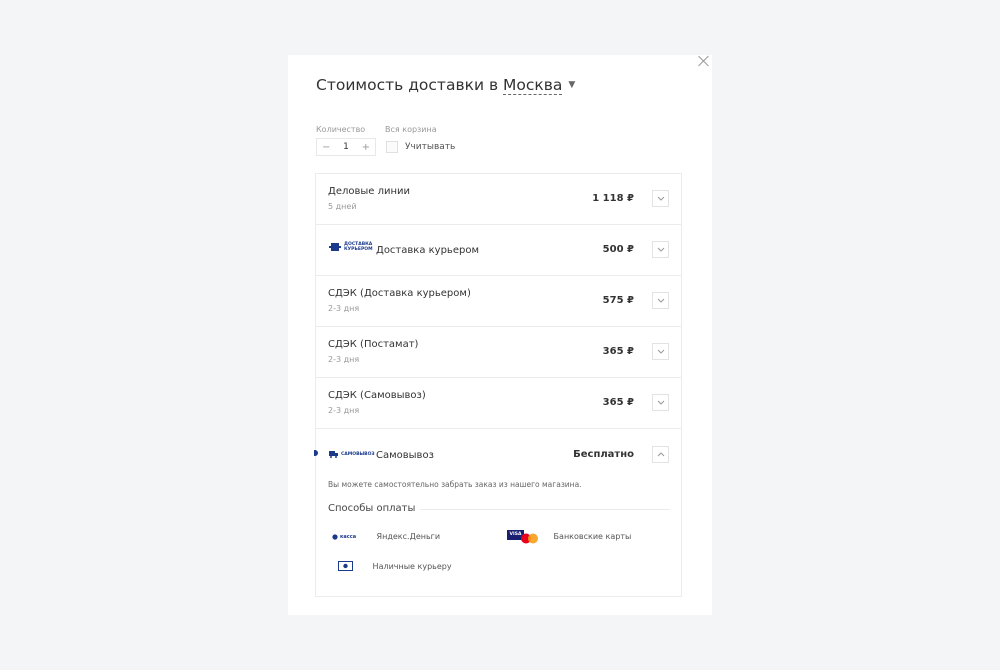 The height and width of the screenshot is (670, 1000). Describe the element at coordinates (377, 395) in the screenshot. I see `option-name: СДЭК (Самовывоз)` at that location.